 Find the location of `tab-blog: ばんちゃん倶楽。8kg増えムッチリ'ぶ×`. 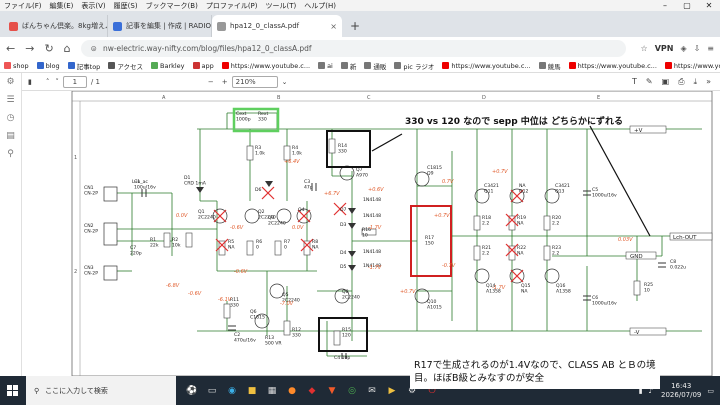

tab-blog: ばんちゃん倶楽。8kg増えムッチリ'ぶ× is located at coordinates (56, 26).